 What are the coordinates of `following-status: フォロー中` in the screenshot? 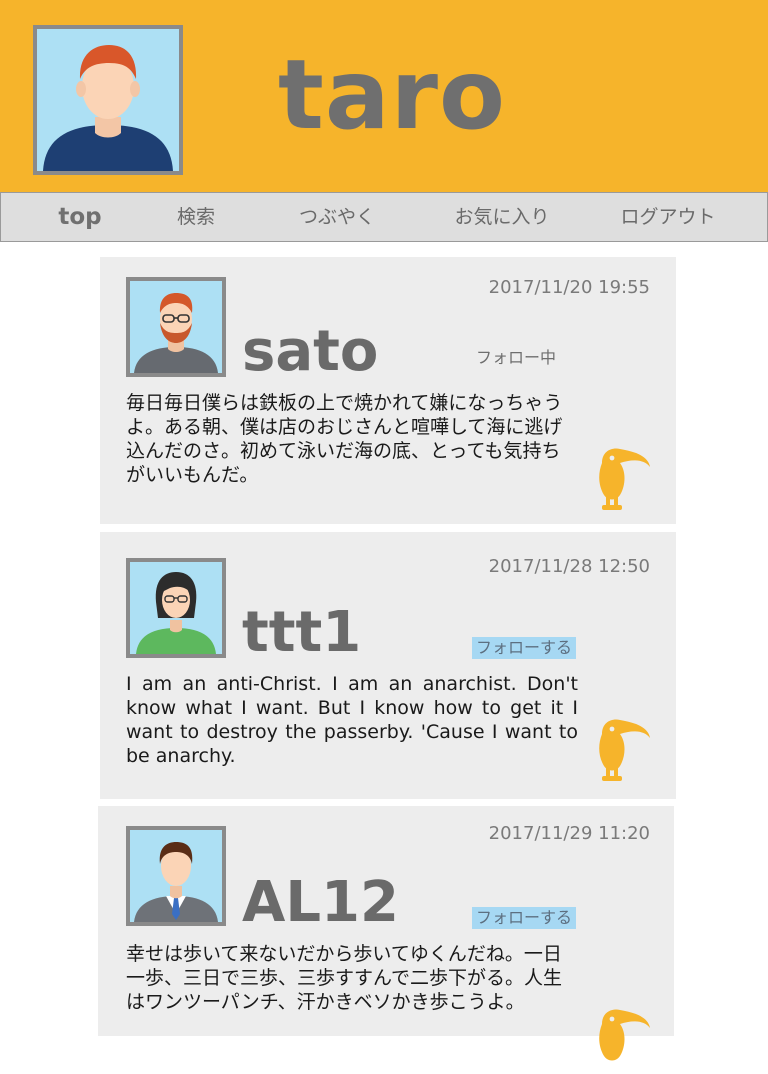 It's located at (516, 358).